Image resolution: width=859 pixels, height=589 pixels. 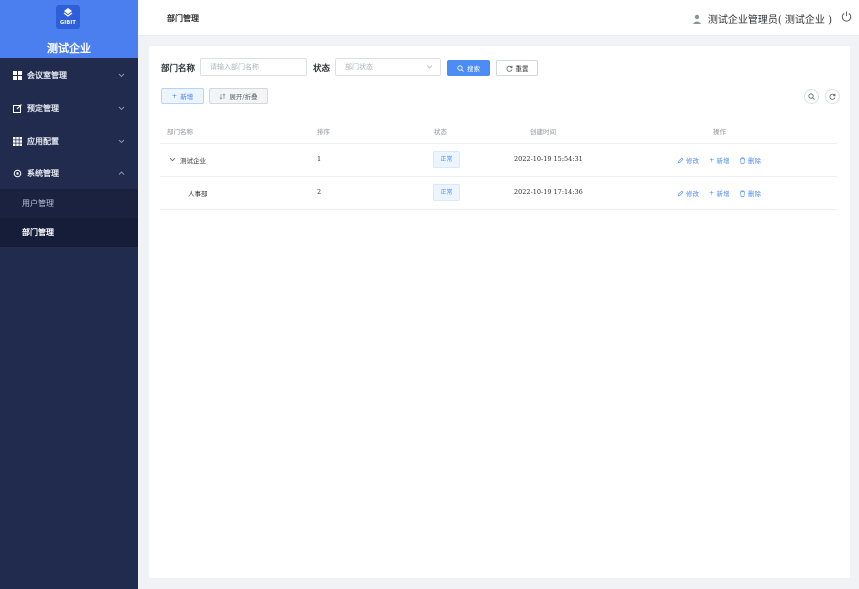 What do you see at coordinates (322, 69) in the screenshot?
I see `status-label: 状态` at bounding box center [322, 69].